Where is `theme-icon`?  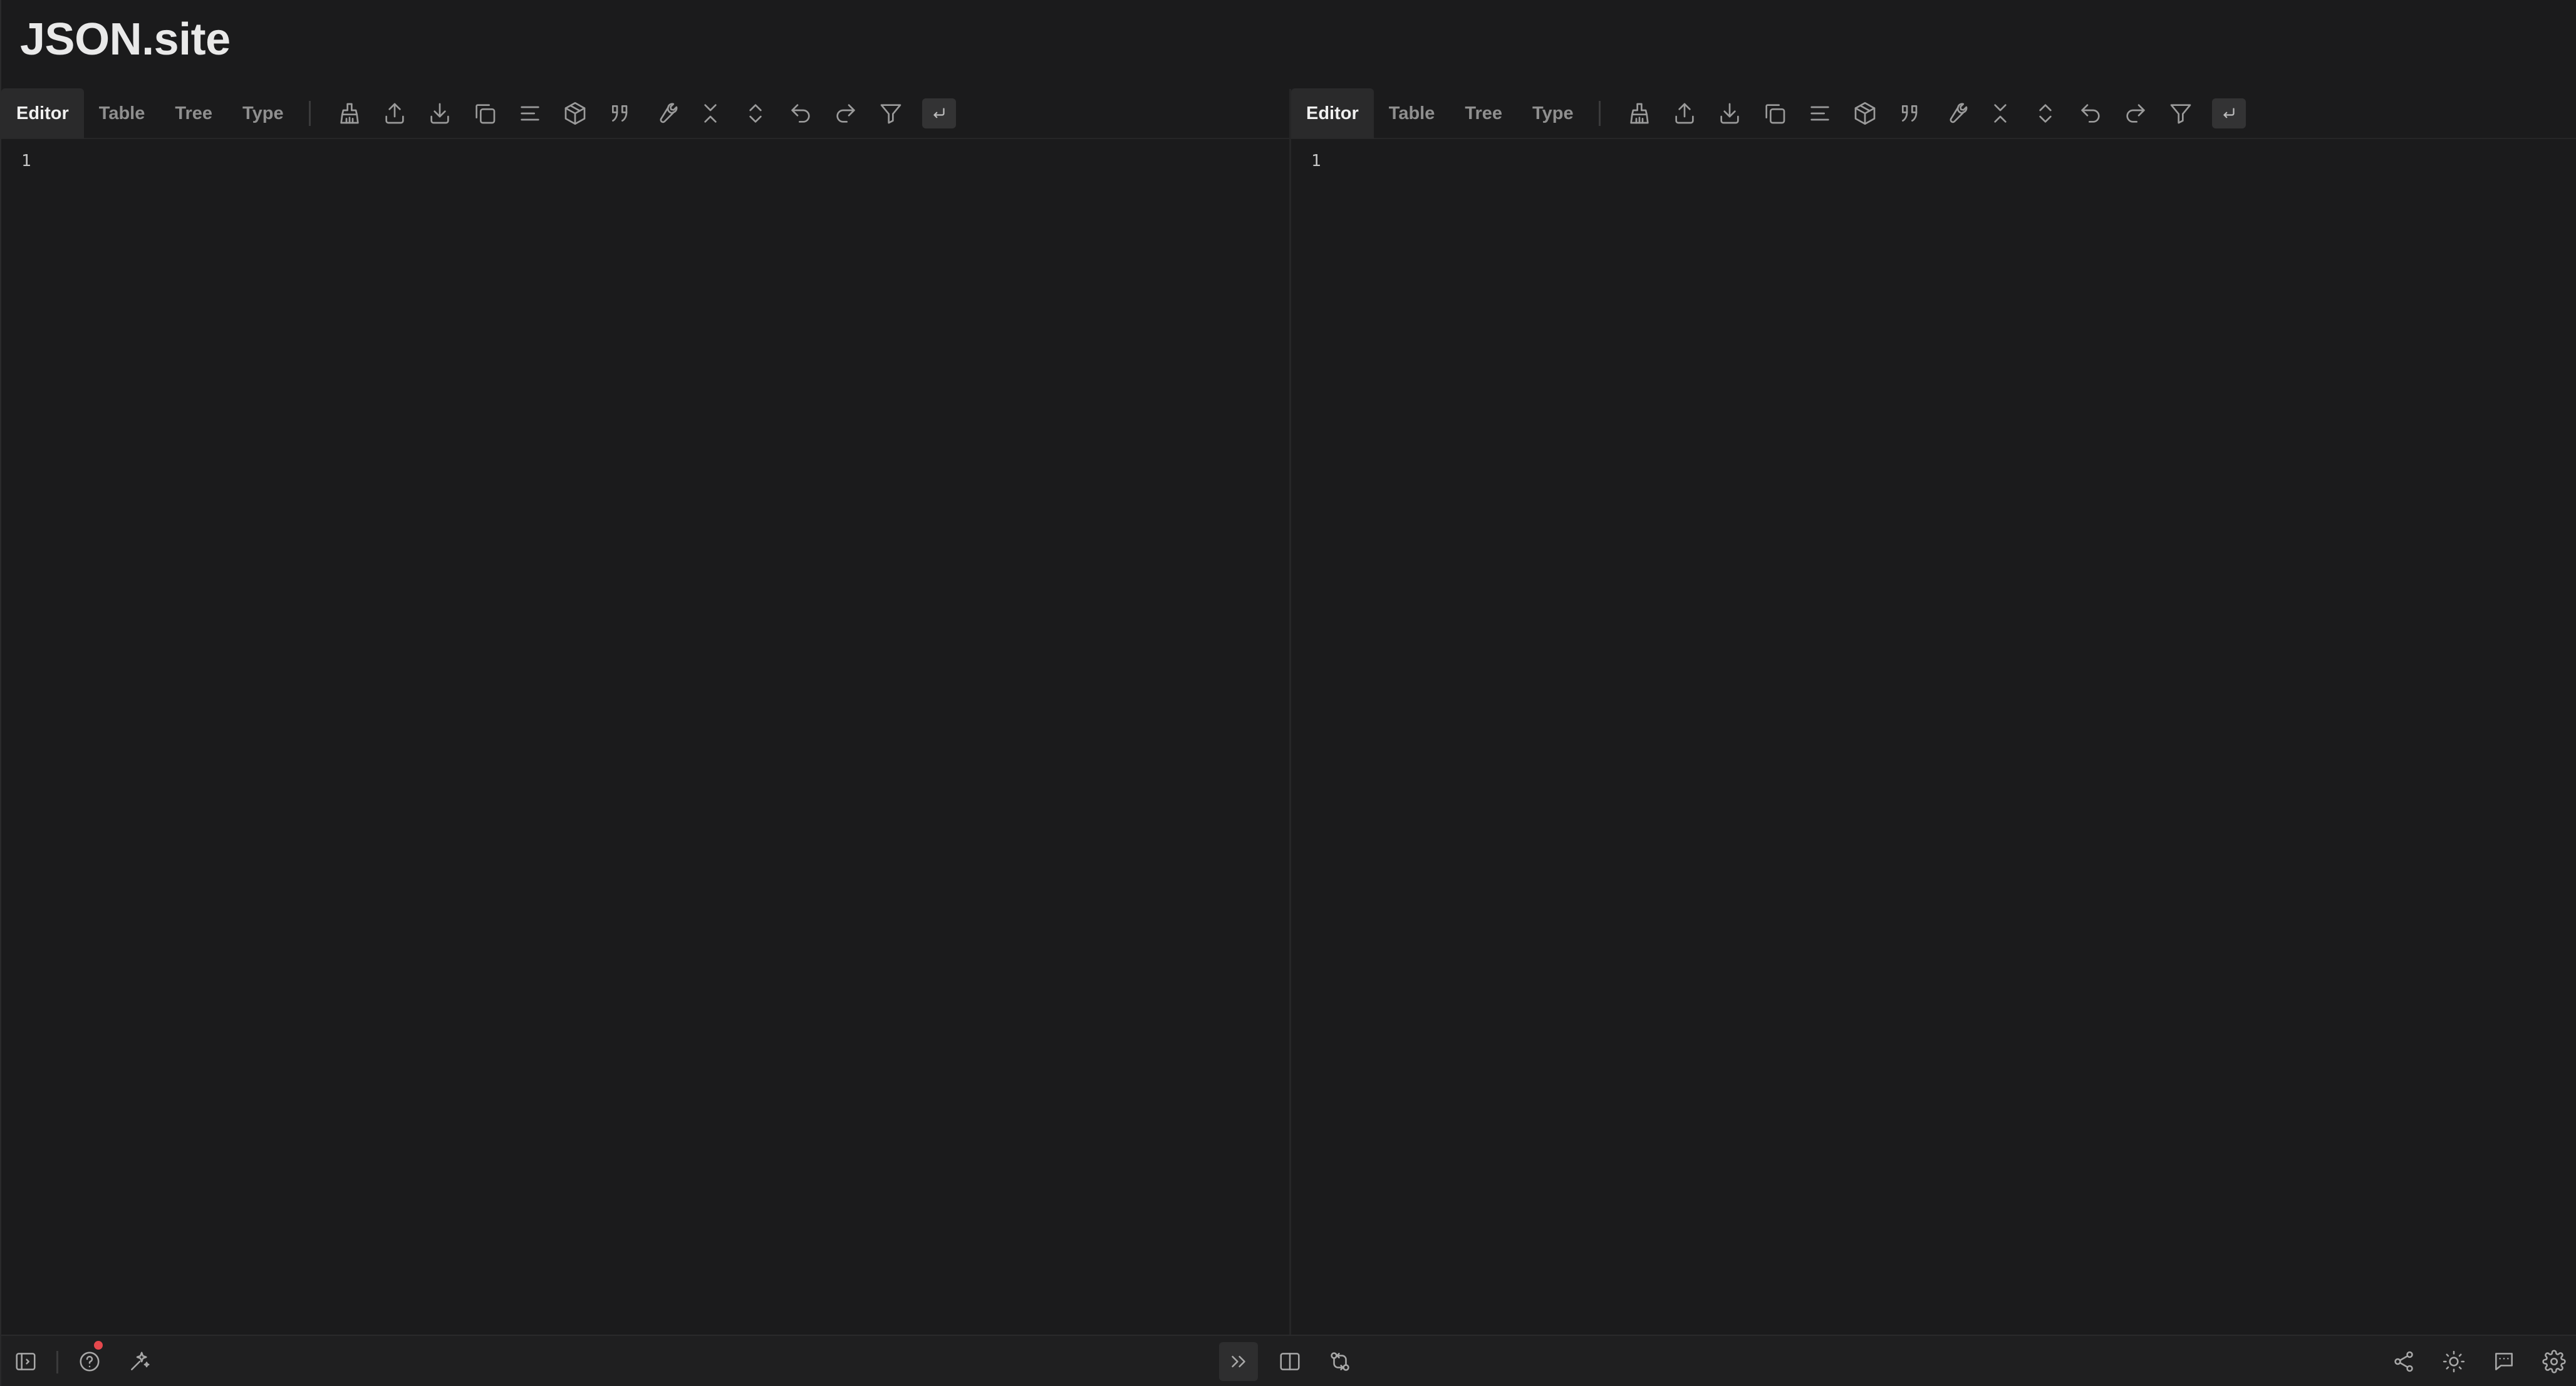 theme-icon is located at coordinates (2453, 1361).